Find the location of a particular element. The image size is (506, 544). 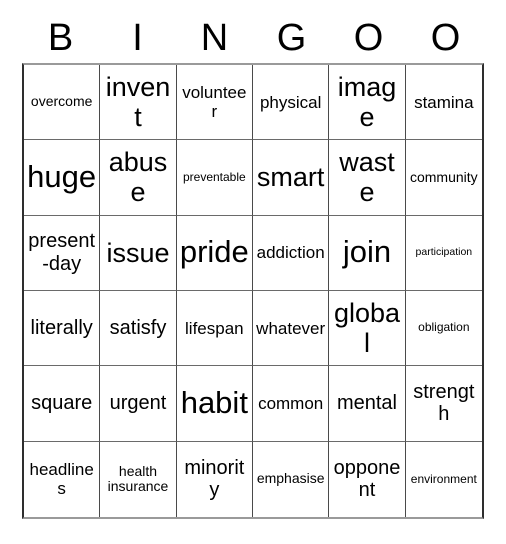

bingo-cell: addiction is located at coordinates (291, 253).